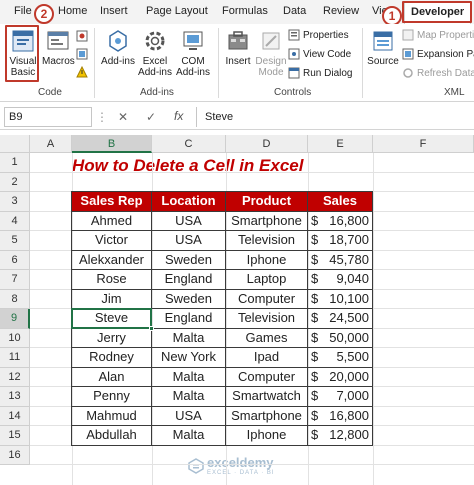 The height and width of the screenshot is (485, 474). Describe the element at coordinates (111, 357) in the screenshot. I see `table-cell: Rodney` at that location.